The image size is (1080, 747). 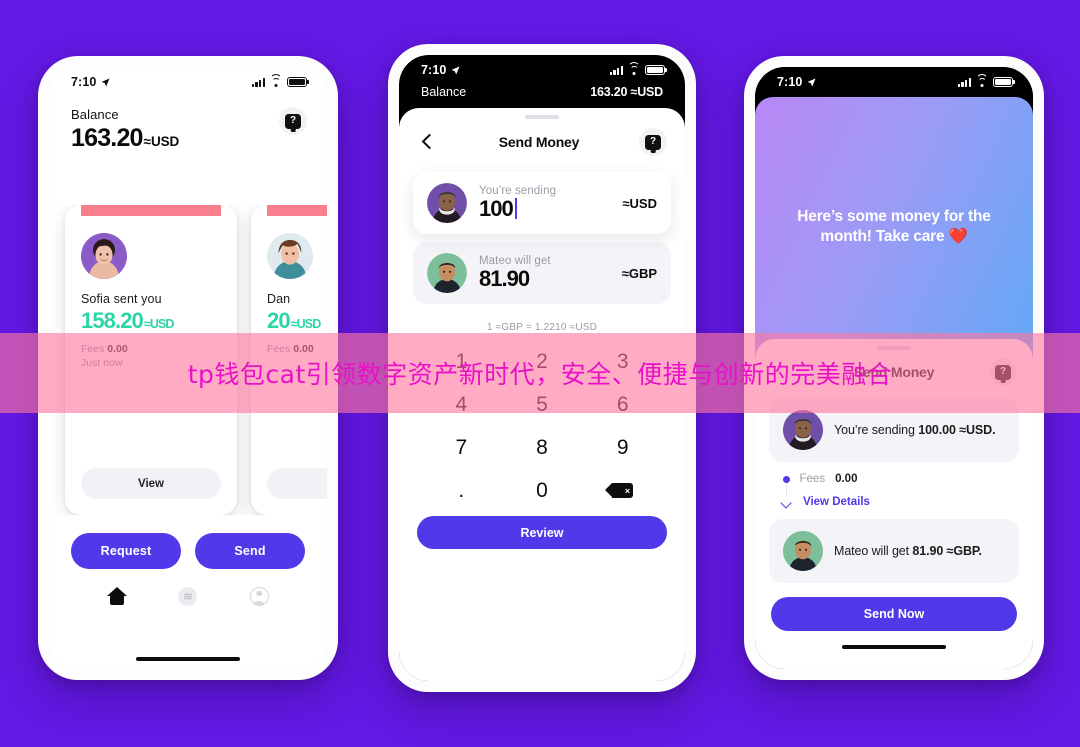 What do you see at coordinates (906, 502) in the screenshot?
I see `view-details-row: View Details` at bounding box center [906, 502].